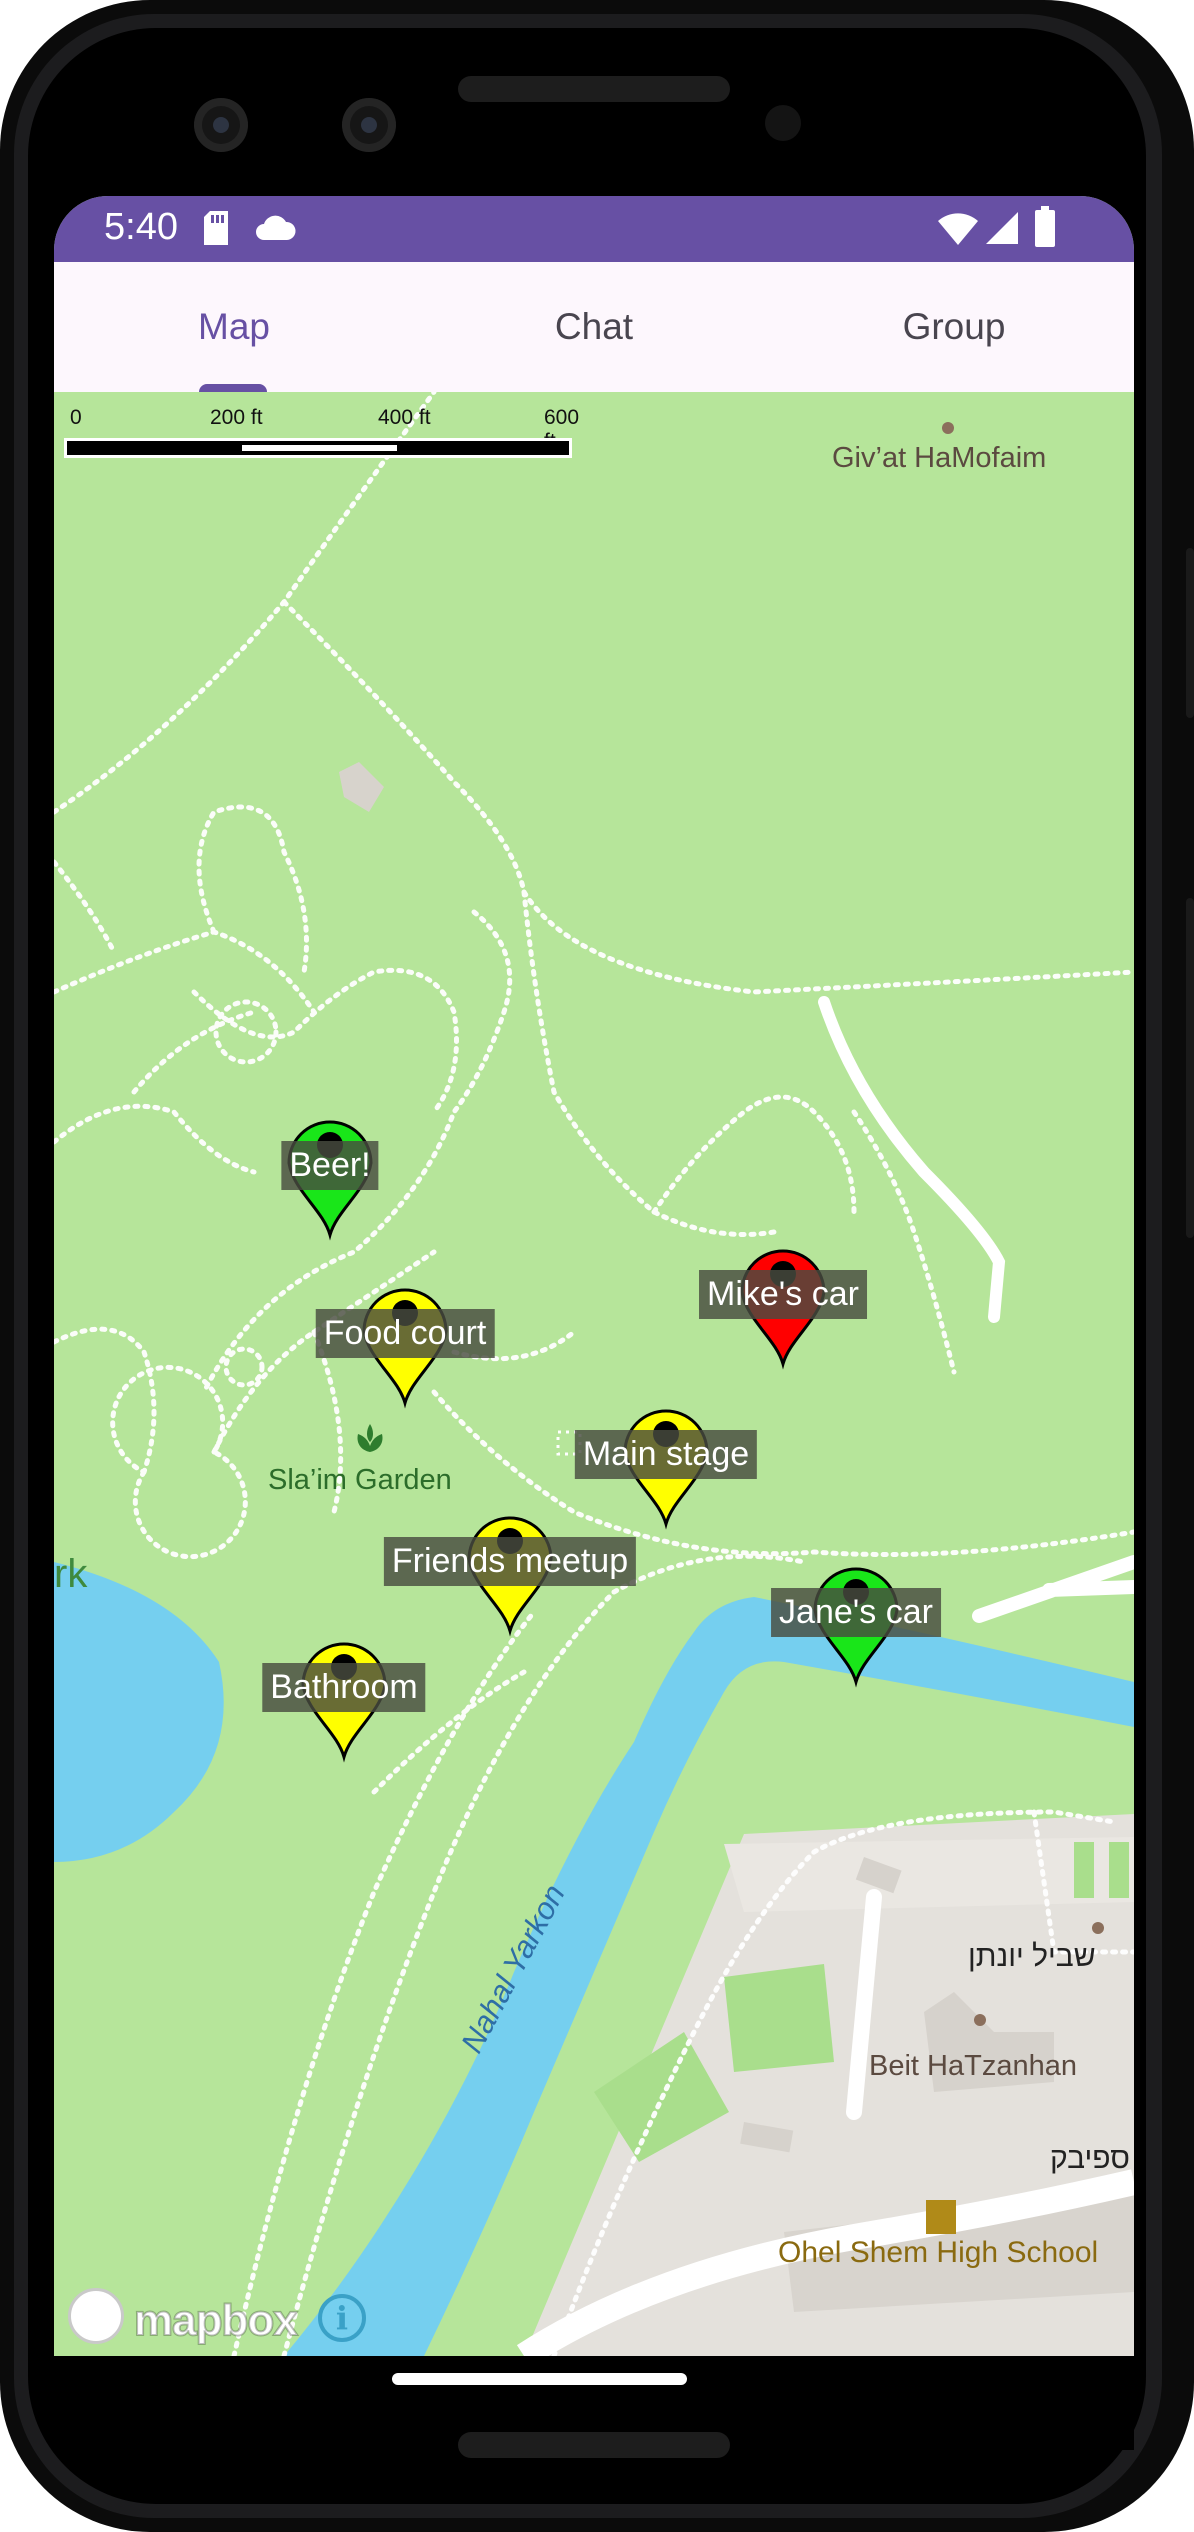 This screenshot has height=2532, width=1194. I want to click on mapbox-logo: mapbox, so click(190, 2319).